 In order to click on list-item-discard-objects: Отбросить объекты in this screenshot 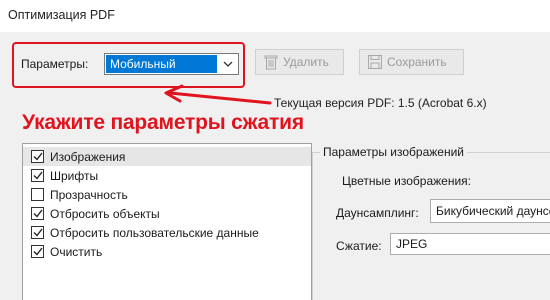, I will do `click(167, 213)`.